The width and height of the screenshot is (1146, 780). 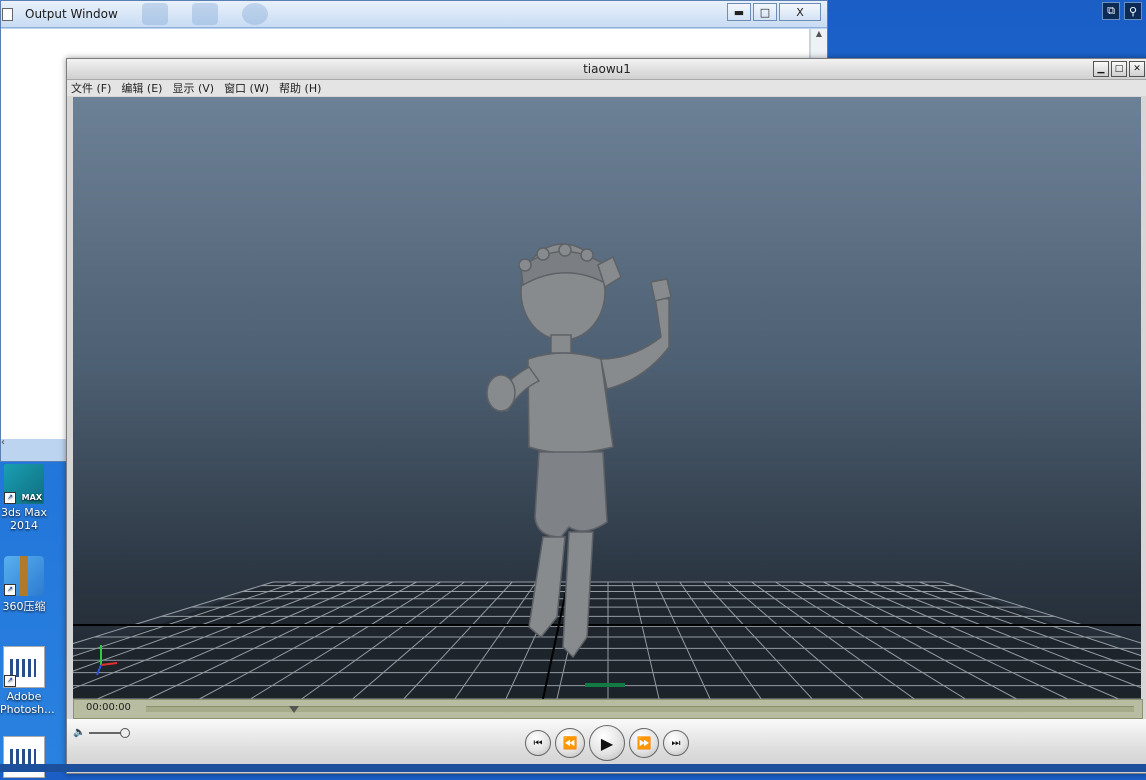 I want to click on menu-bar: 文件 (F) 编辑 (E) 显示 (V) 窗口 (W) 帮助 (H), so click(x=606, y=88).